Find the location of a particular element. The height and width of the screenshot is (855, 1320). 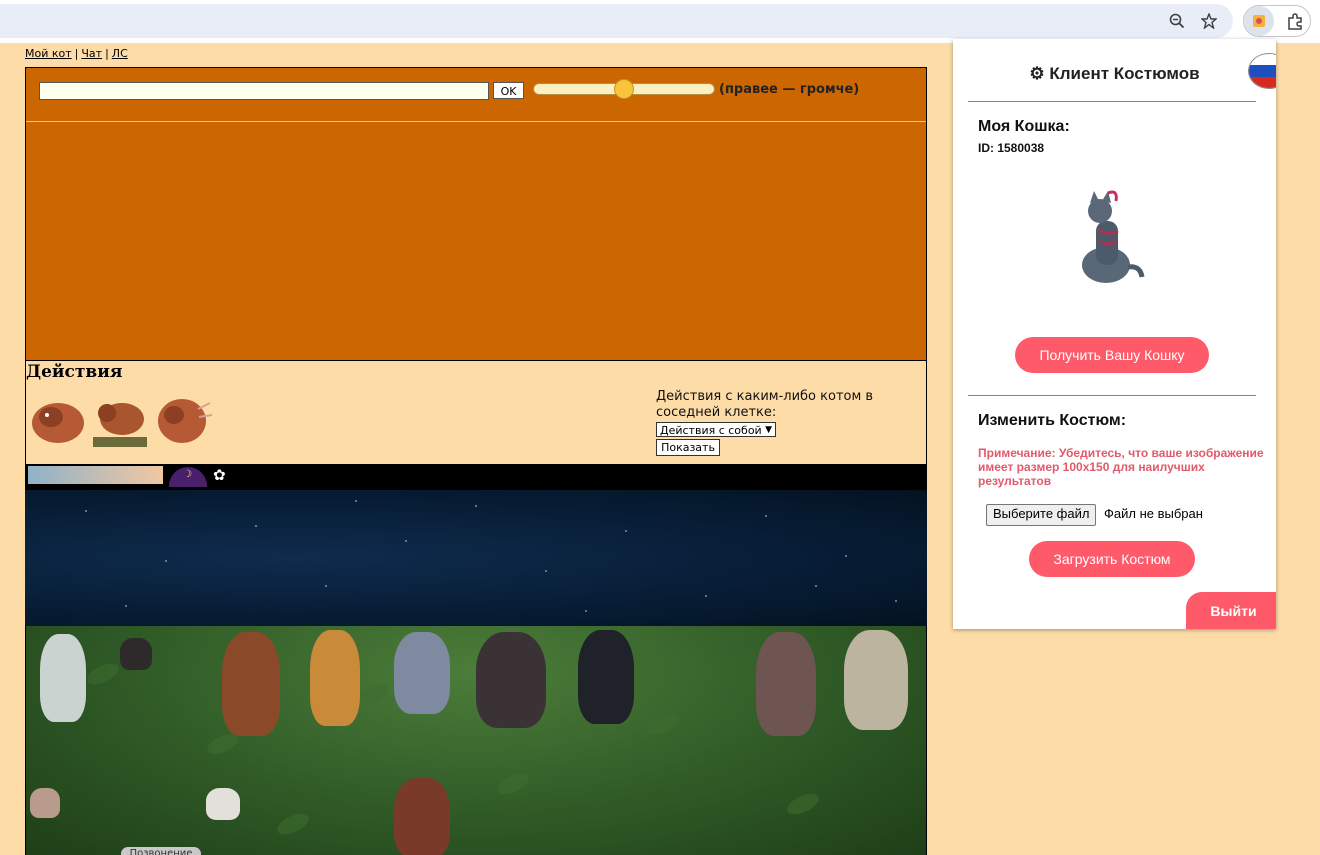

volume-label: (правее — громче) is located at coordinates (789, 89).